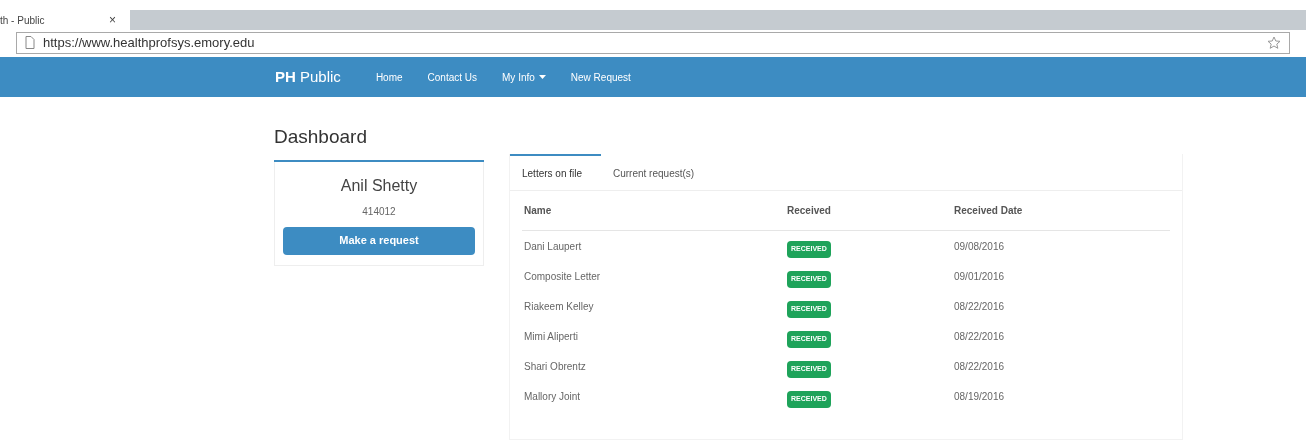 The width and height of the screenshot is (1306, 441). What do you see at coordinates (653, 42) in the screenshot?
I see `address-bar: https://www.healthprofsys.emory.edu` at bounding box center [653, 42].